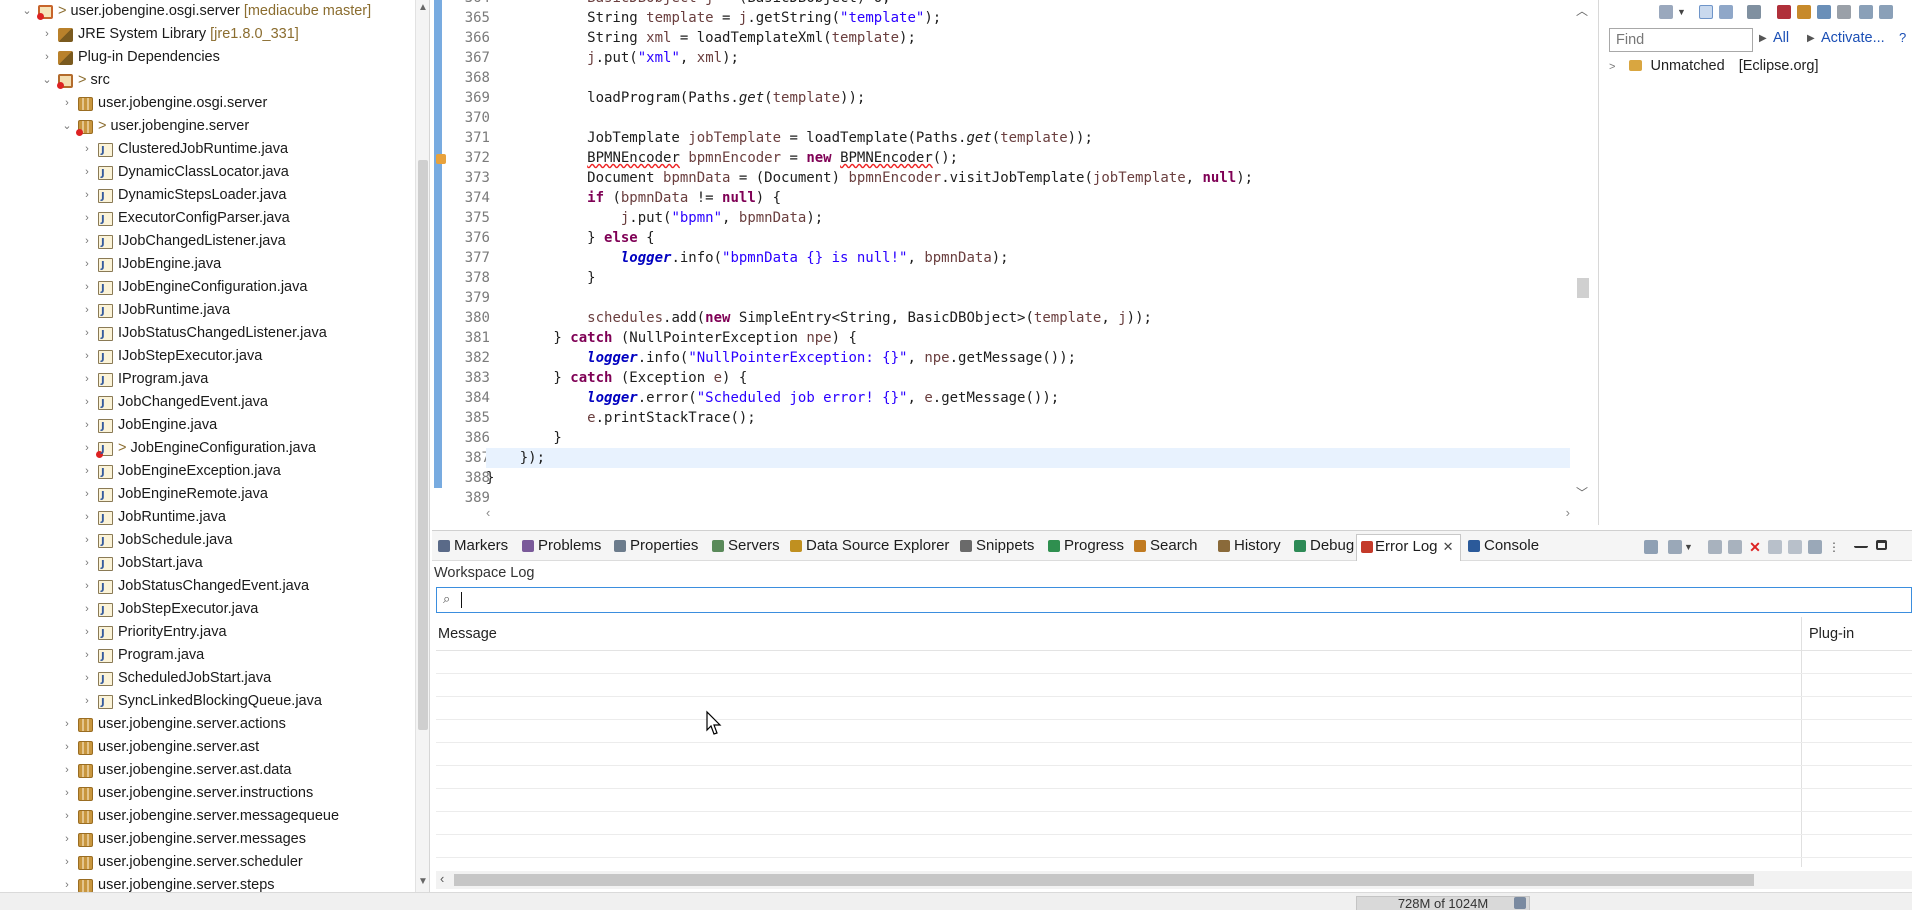 The width and height of the screenshot is (1912, 910). What do you see at coordinates (745, 547) in the screenshot?
I see `tab-servers: Servers` at bounding box center [745, 547].